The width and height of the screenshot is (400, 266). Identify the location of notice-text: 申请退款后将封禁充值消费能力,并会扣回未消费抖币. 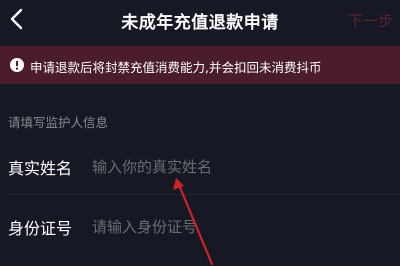
(176, 67).